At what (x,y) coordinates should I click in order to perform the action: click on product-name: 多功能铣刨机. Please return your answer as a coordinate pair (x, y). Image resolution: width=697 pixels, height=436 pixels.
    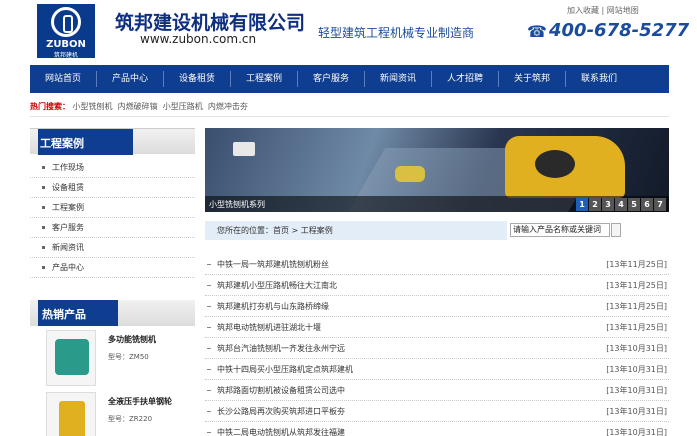
    Looking at the image, I should click on (132, 339).